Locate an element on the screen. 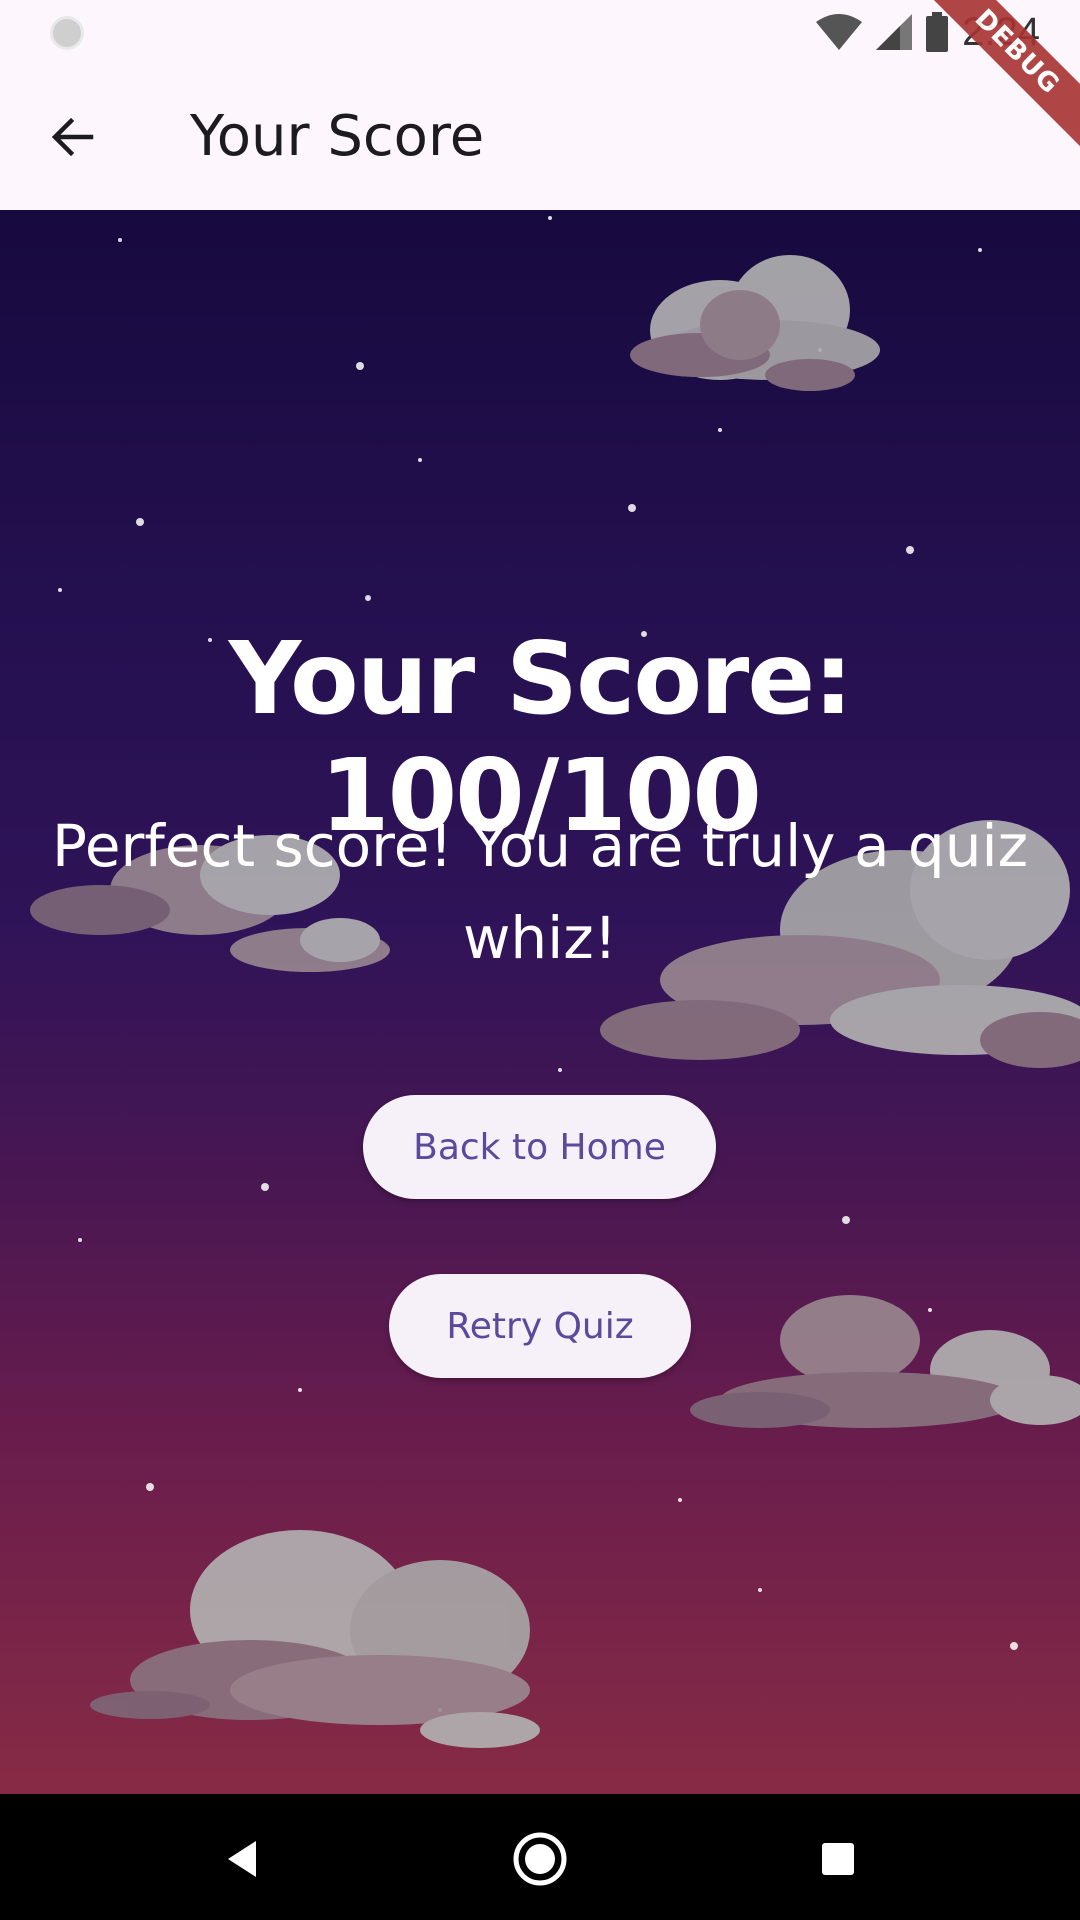  nav-recents-button is located at coordinates (838, 1859).